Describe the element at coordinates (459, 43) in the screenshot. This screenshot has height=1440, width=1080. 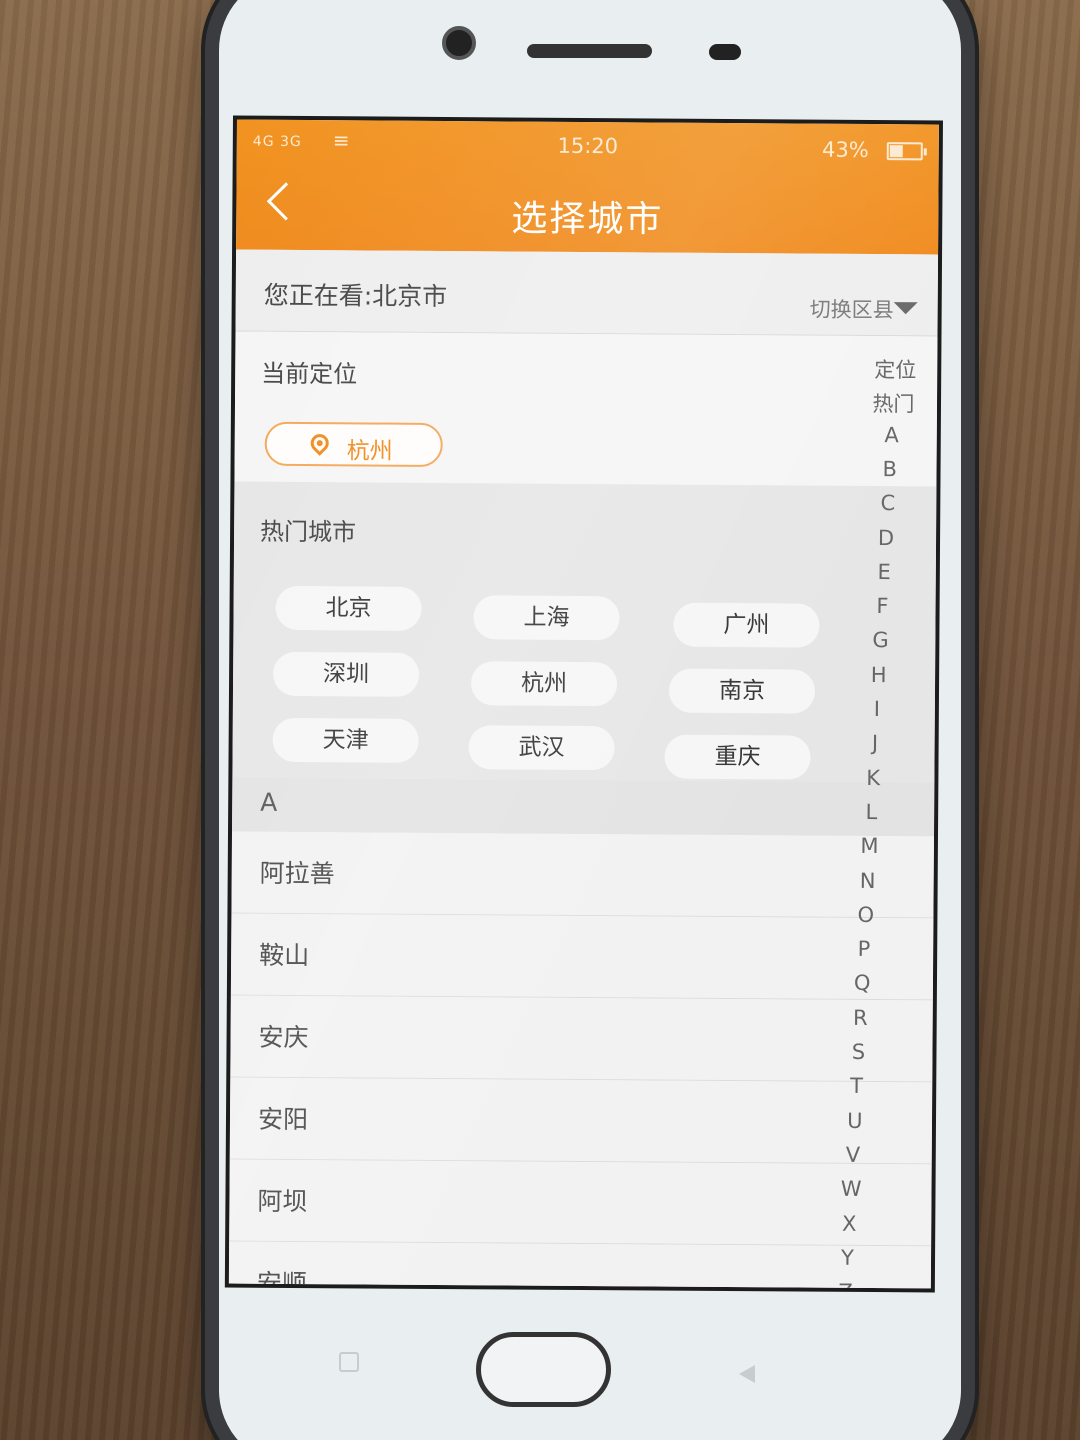
I see `front-camera` at that location.